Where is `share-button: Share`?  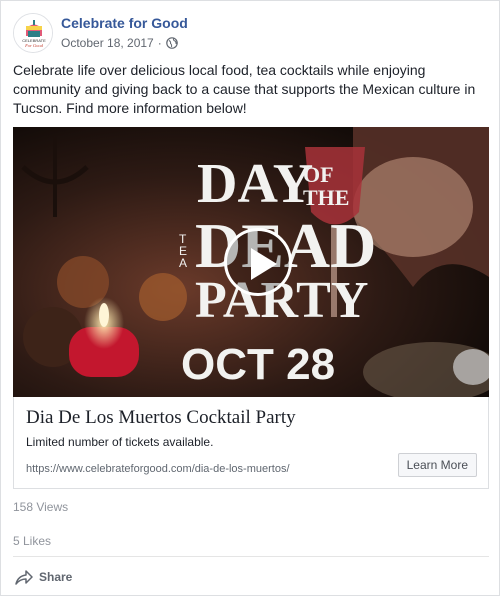 share-button: Share is located at coordinates (43, 577).